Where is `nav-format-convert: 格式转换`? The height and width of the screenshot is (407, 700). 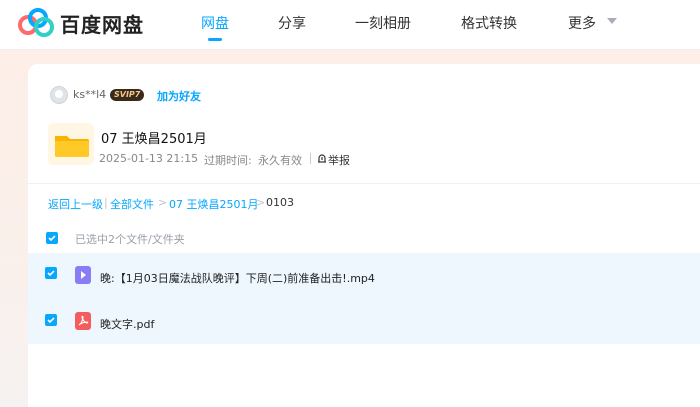 nav-format-convert: 格式转换 is located at coordinates (489, 23).